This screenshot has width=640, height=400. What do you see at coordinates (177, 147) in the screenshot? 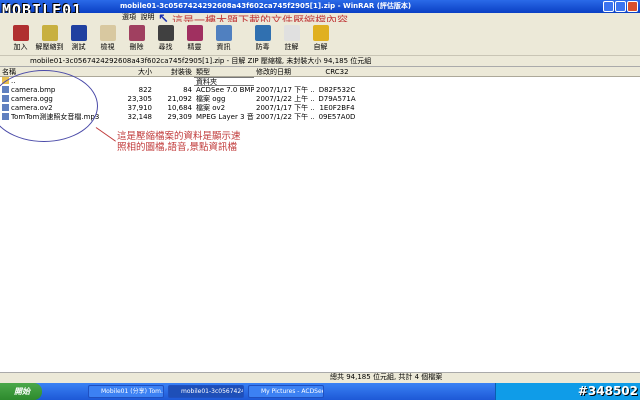
I see `annotation-line2: 照相的圖檔,語音,景點資訊檔` at bounding box center [177, 147].